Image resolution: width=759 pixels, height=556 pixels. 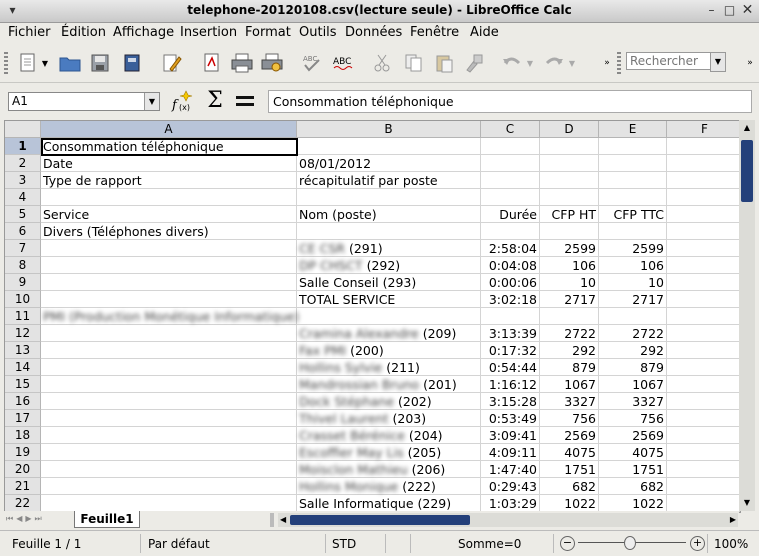 What do you see at coordinates (169, 163) in the screenshot?
I see `cell-a2: Date` at bounding box center [169, 163].